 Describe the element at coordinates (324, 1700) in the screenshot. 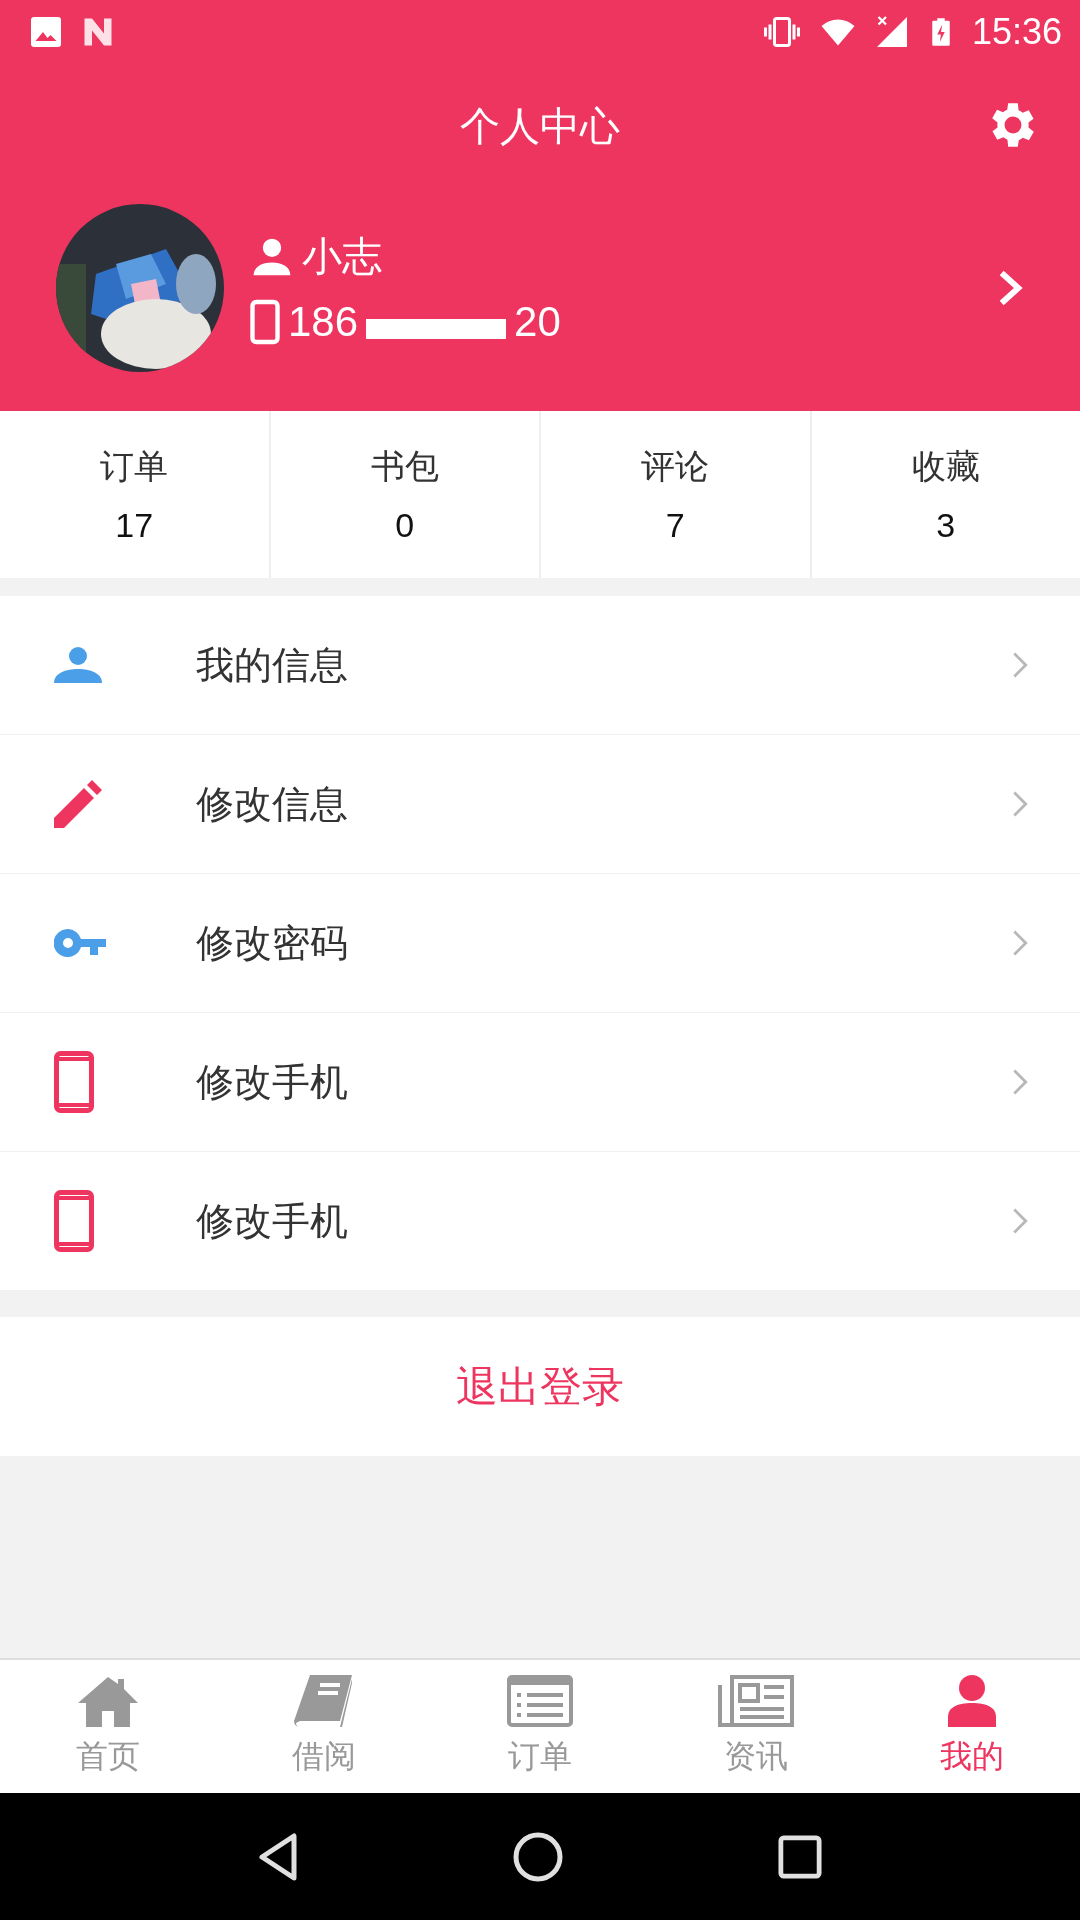

I see `book-icon` at that location.